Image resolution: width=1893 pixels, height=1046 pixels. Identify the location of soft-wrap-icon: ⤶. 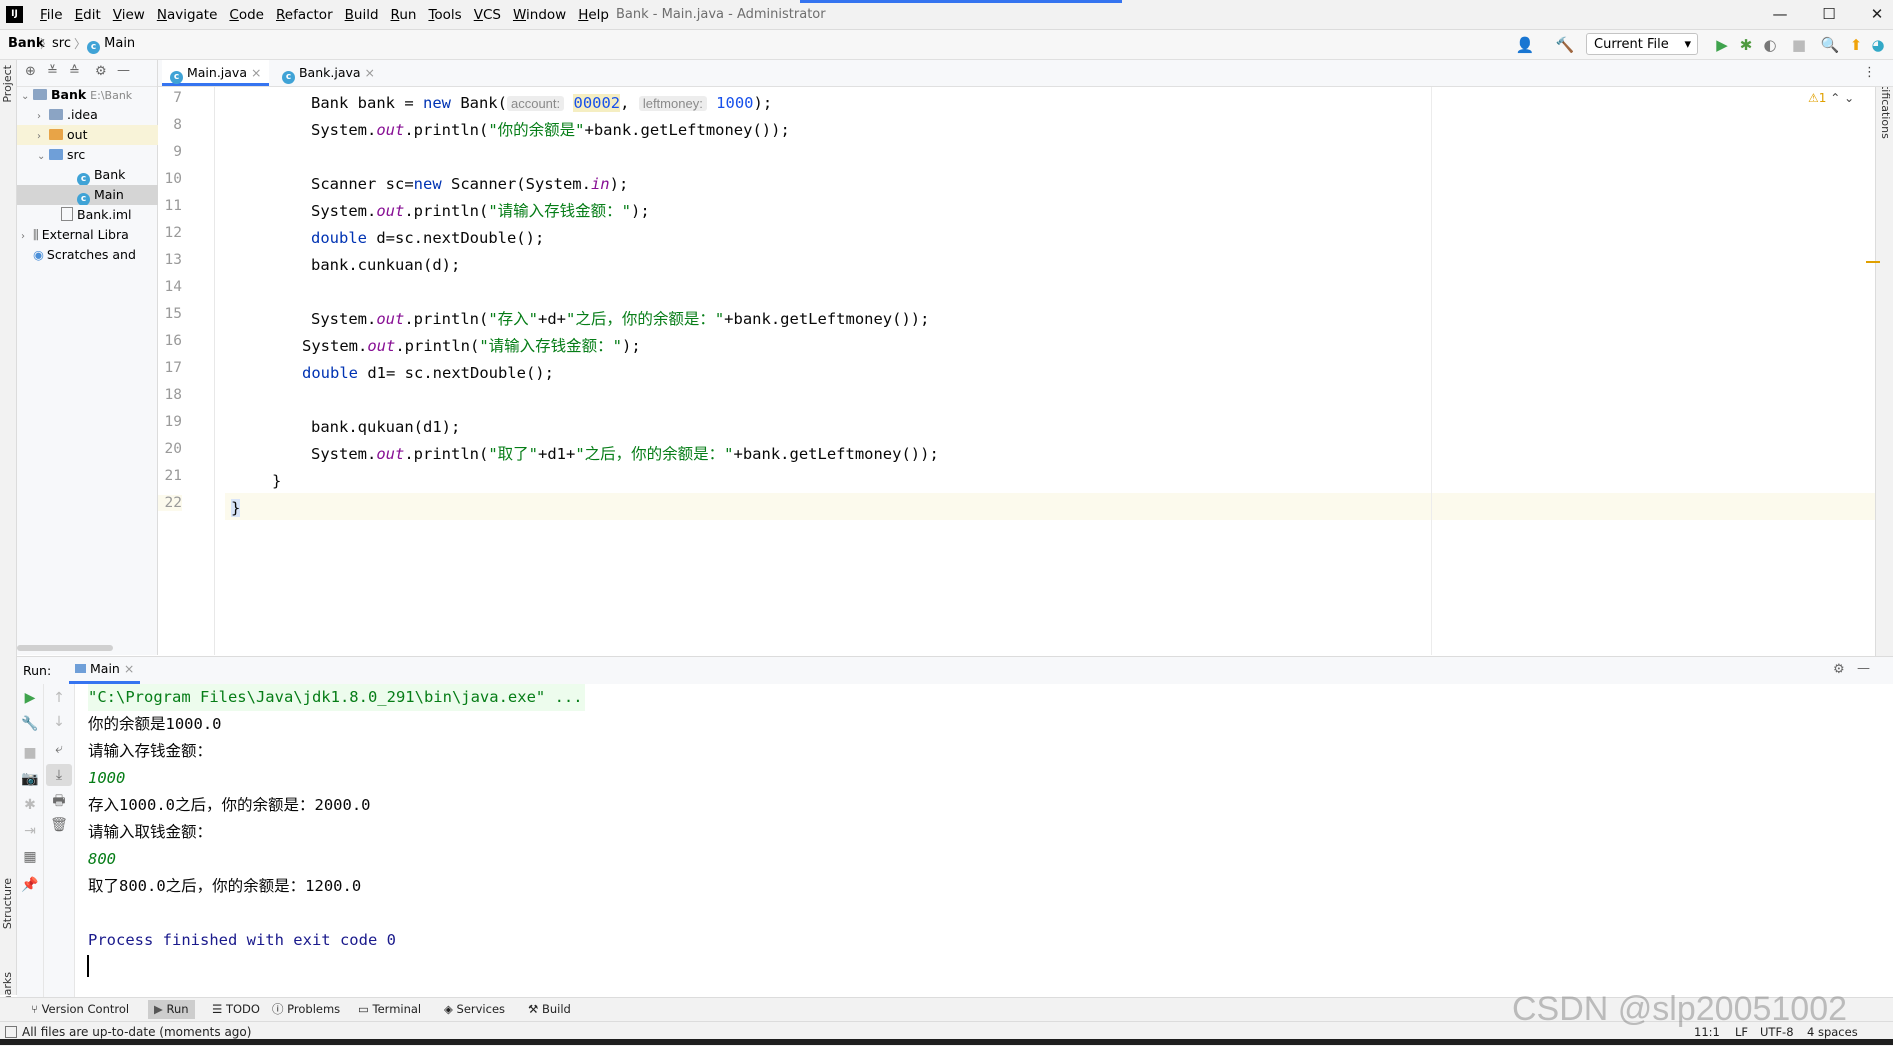
(59, 749).